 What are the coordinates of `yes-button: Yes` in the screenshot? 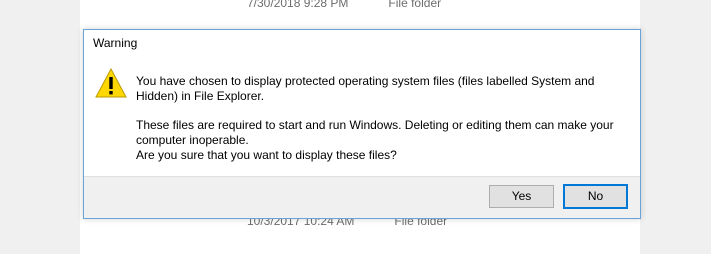 It's located at (521, 196).